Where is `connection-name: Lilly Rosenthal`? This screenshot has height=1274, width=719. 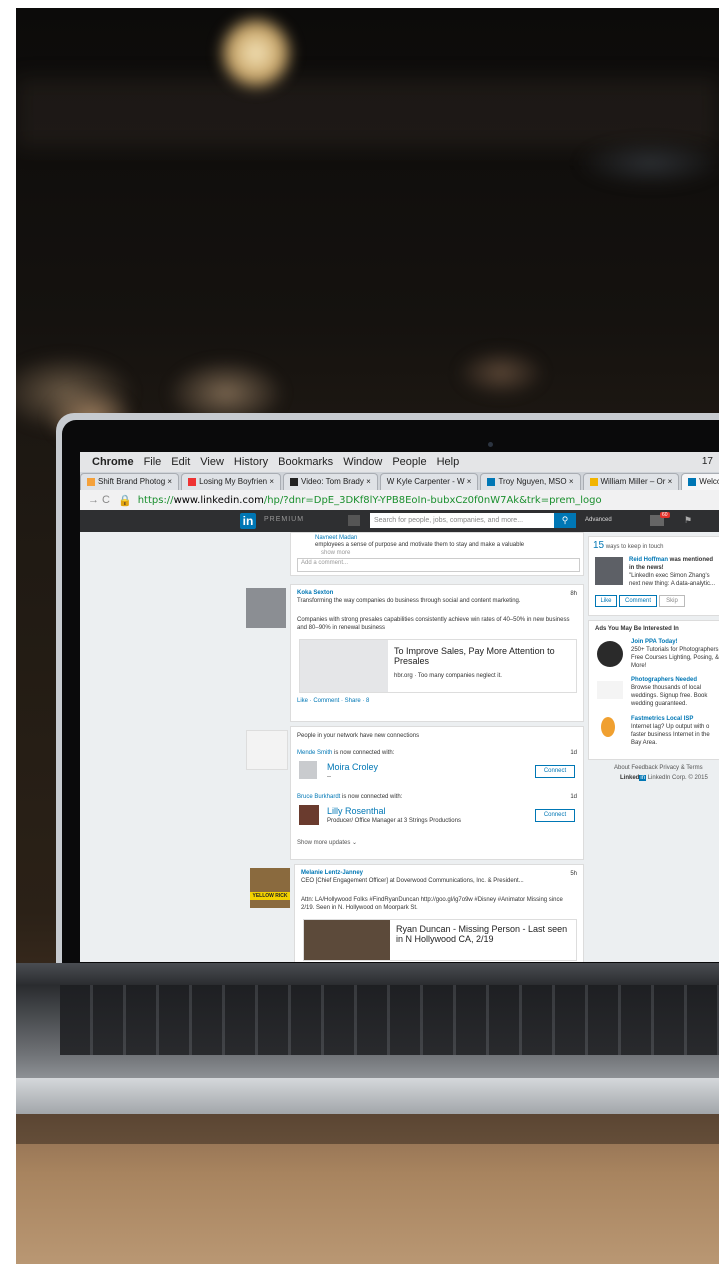
connection-name: Lilly Rosenthal is located at coordinates (356, 811).